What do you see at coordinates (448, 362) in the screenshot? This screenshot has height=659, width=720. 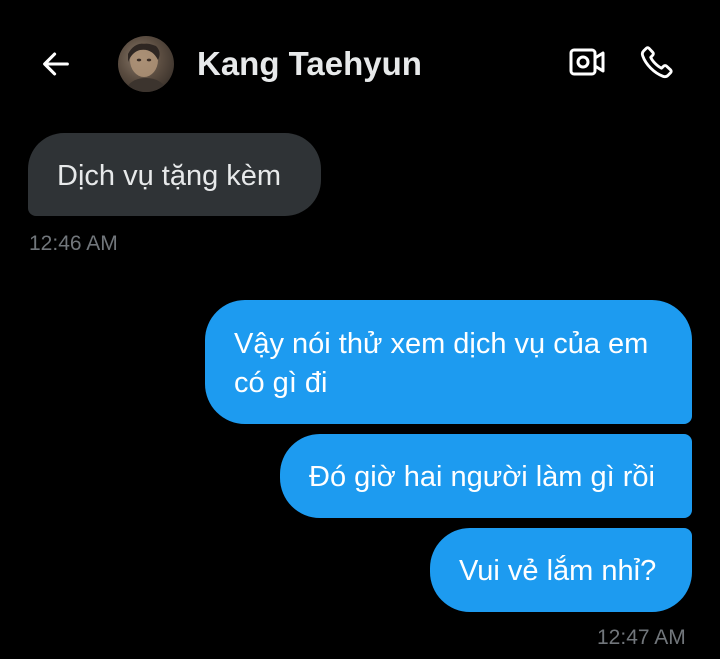 I see `message-bubble-sent: Vậy nói thử xem dịch vụ của em có gì đi` at bounding box center [448, 362].